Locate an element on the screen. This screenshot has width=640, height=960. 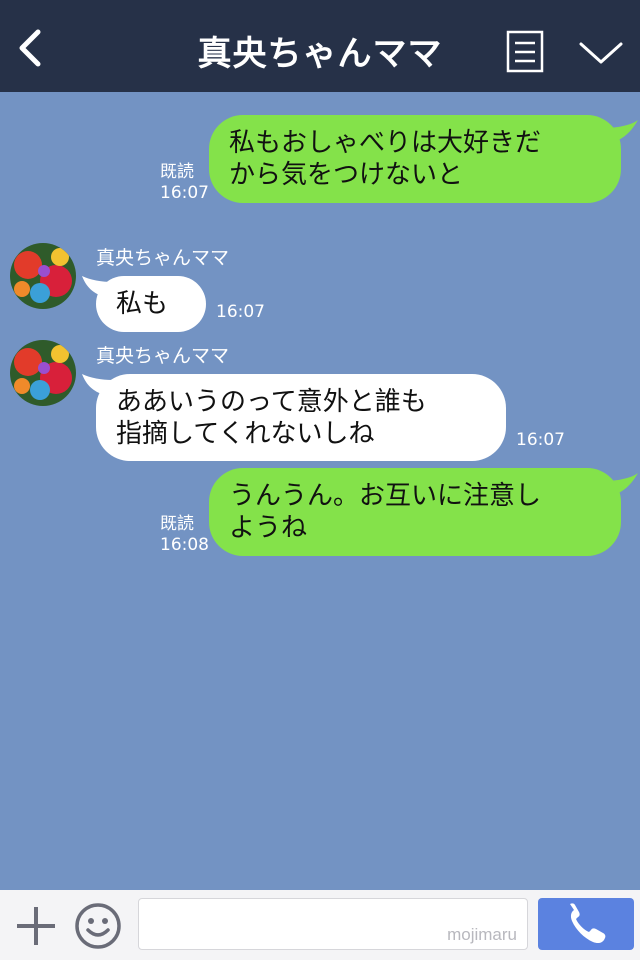
message-bubble: 私も is located at coordinates (151, 304).